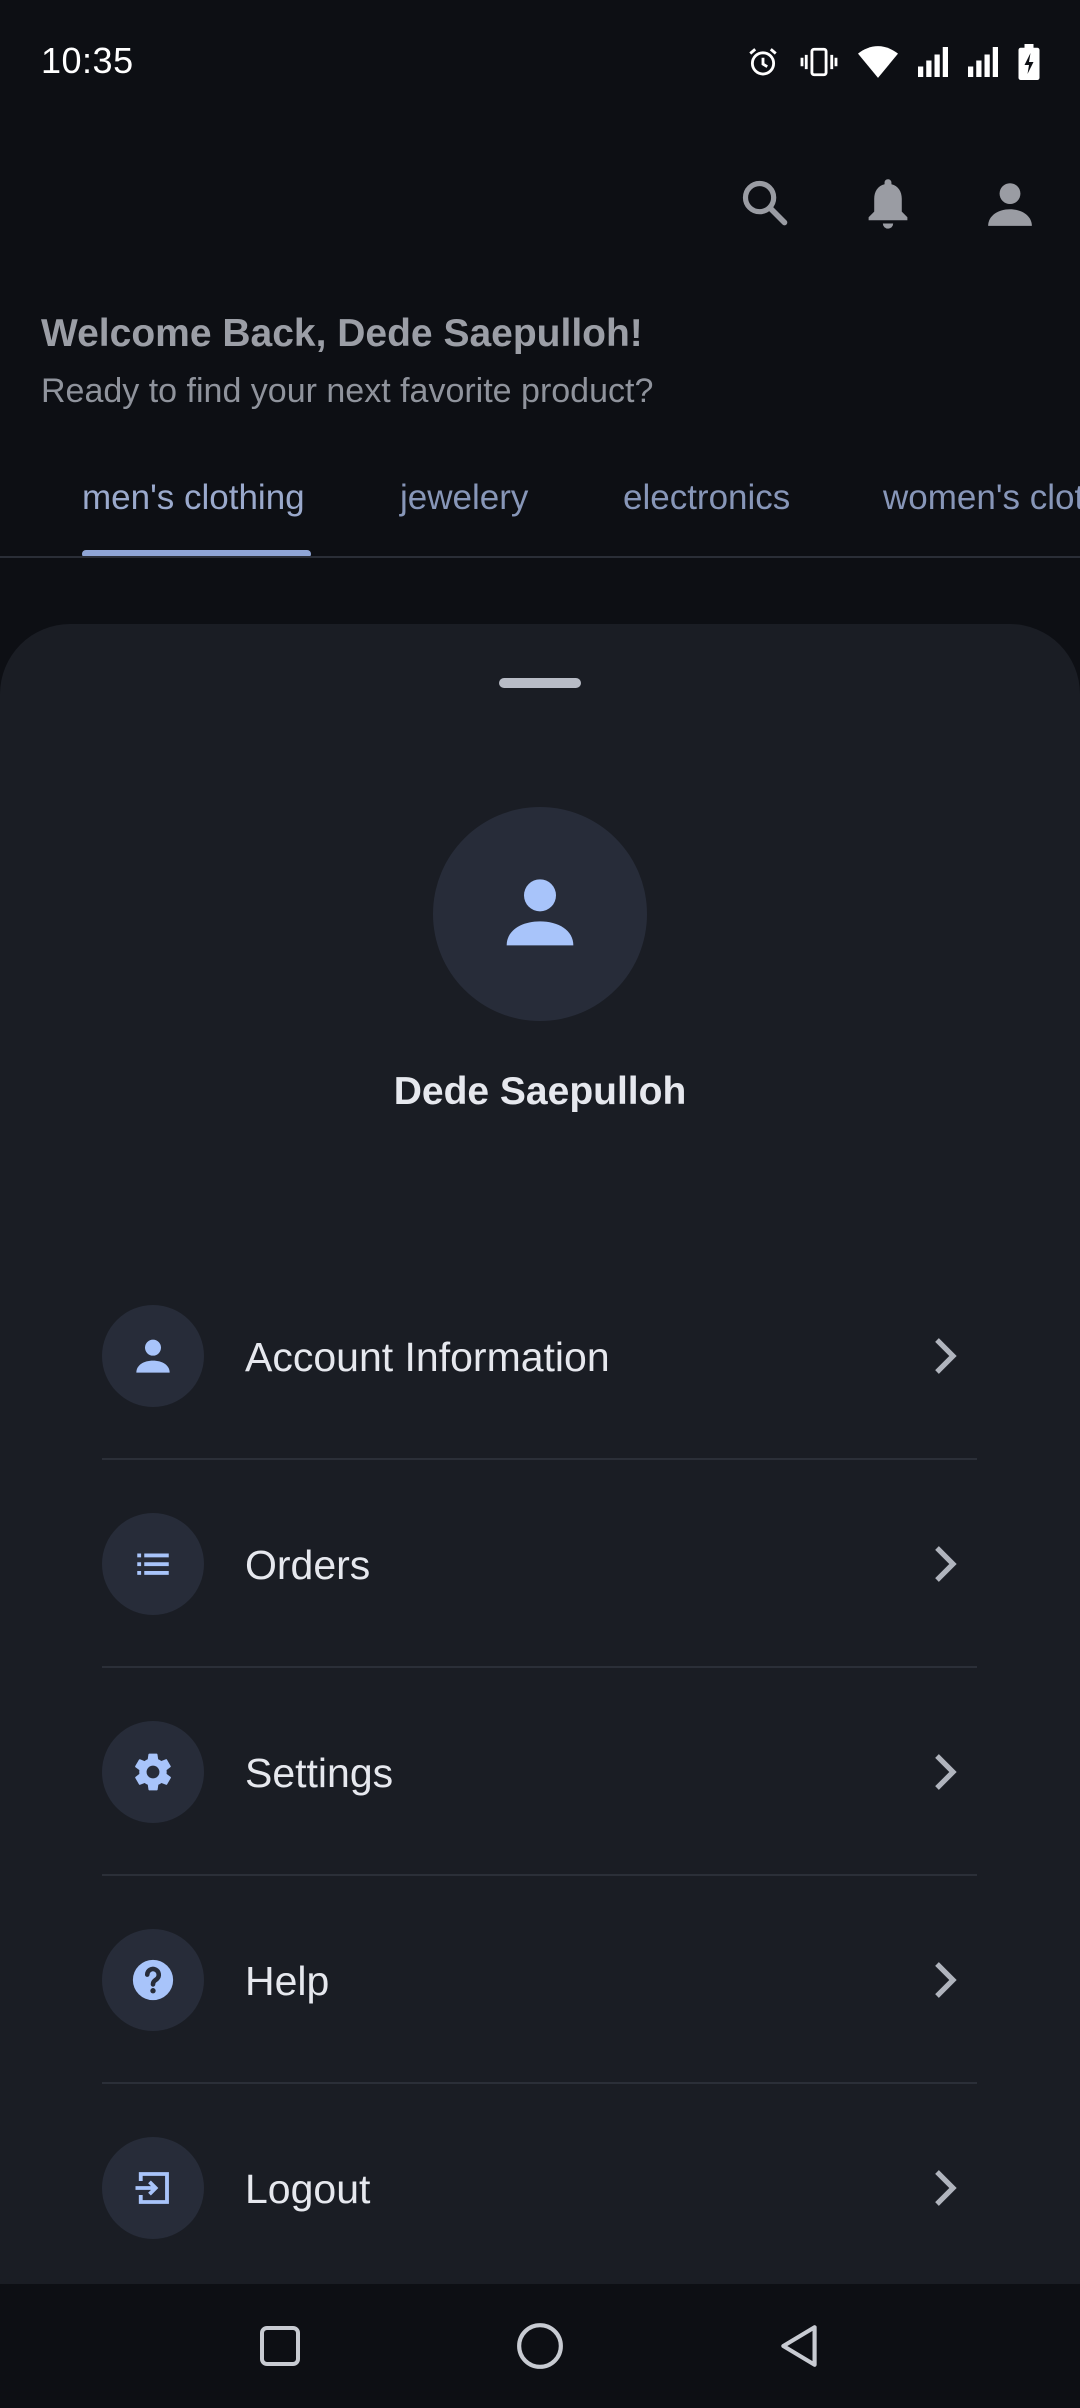 This screenshot has height=2408, width=1080. I want to click on menu-item-help: Help, so click(539, 1980).